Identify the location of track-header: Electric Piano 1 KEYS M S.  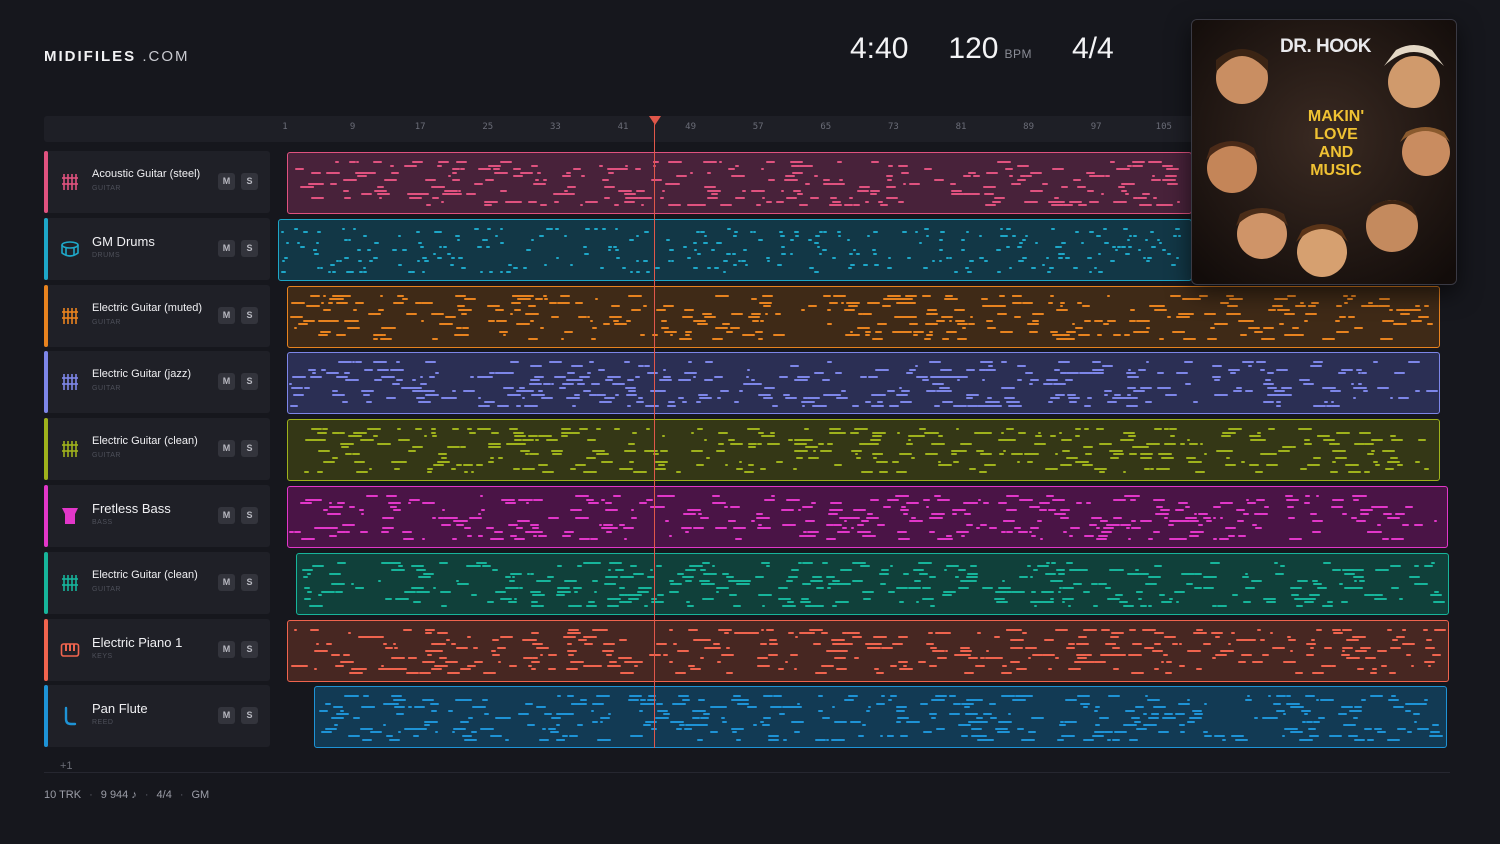
(157, 649).